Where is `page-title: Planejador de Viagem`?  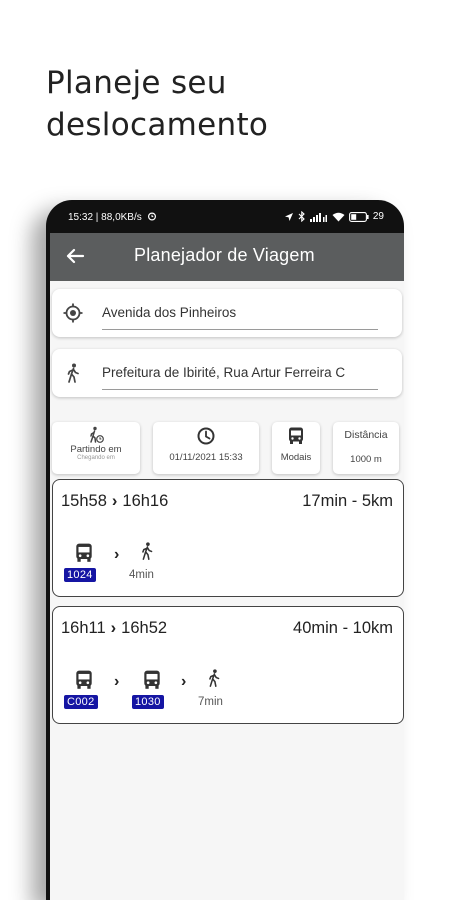
page-title: Planejador de Viagem is located at coordinates (224, 255).